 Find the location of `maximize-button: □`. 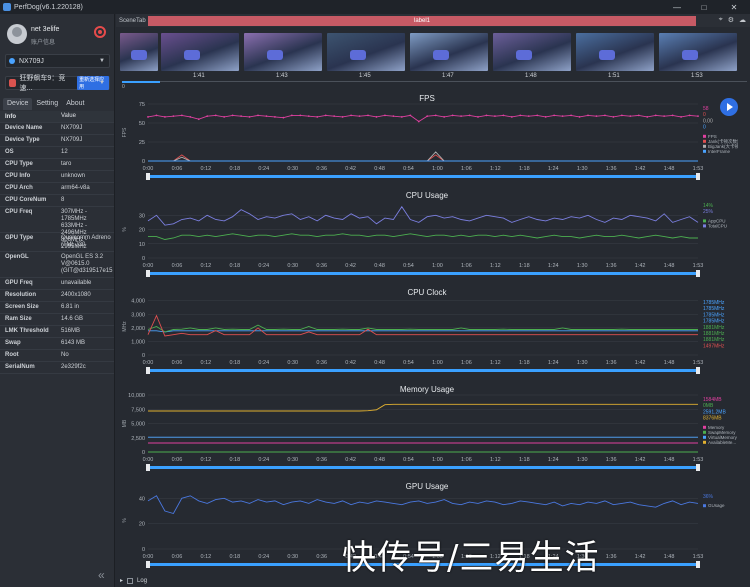

maximize-button: □ is located at coordinates (704, 7).